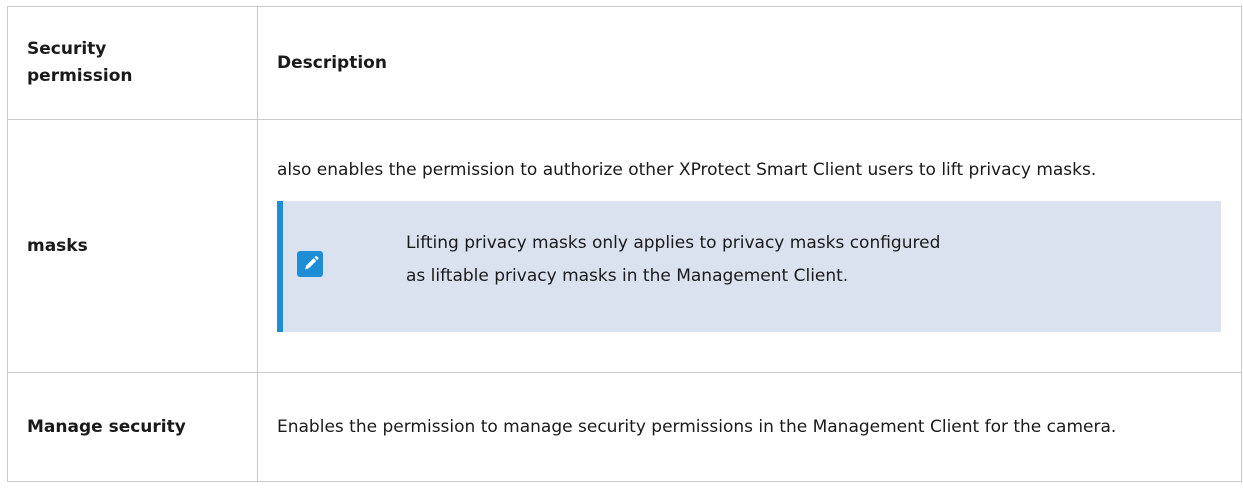 The image size is (1243, 504). I want to click on permission-name: Manage security, so click(106, 426).